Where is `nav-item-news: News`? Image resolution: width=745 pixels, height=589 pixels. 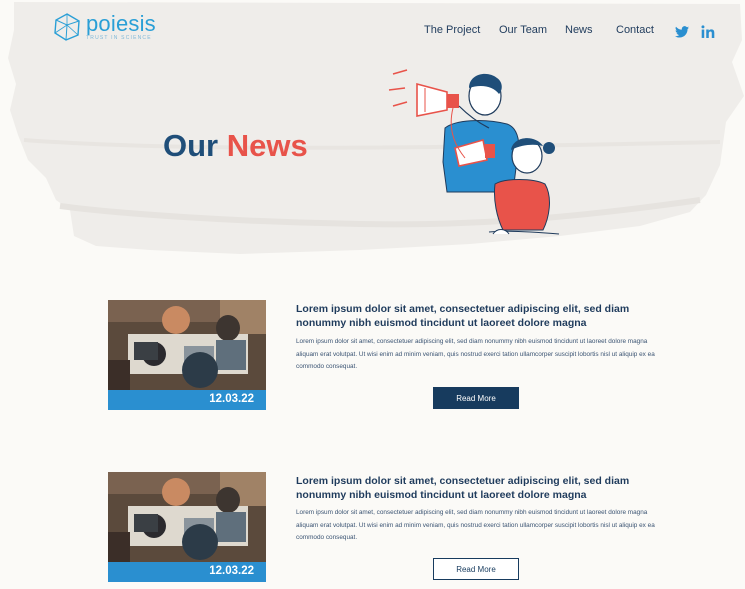
nav-item-news: News is located at coordinates (579, 30).